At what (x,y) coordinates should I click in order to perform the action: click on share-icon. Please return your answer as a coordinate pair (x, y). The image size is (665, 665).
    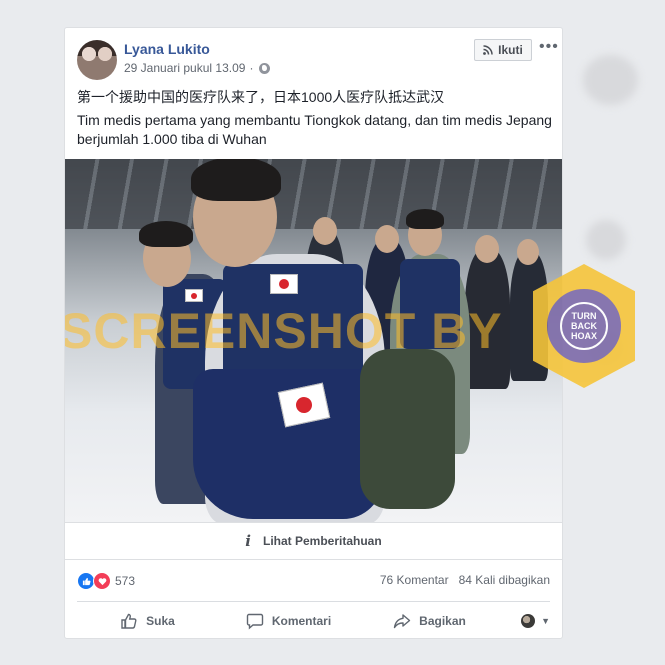
    Looking at the image, I should click on (402, 620).